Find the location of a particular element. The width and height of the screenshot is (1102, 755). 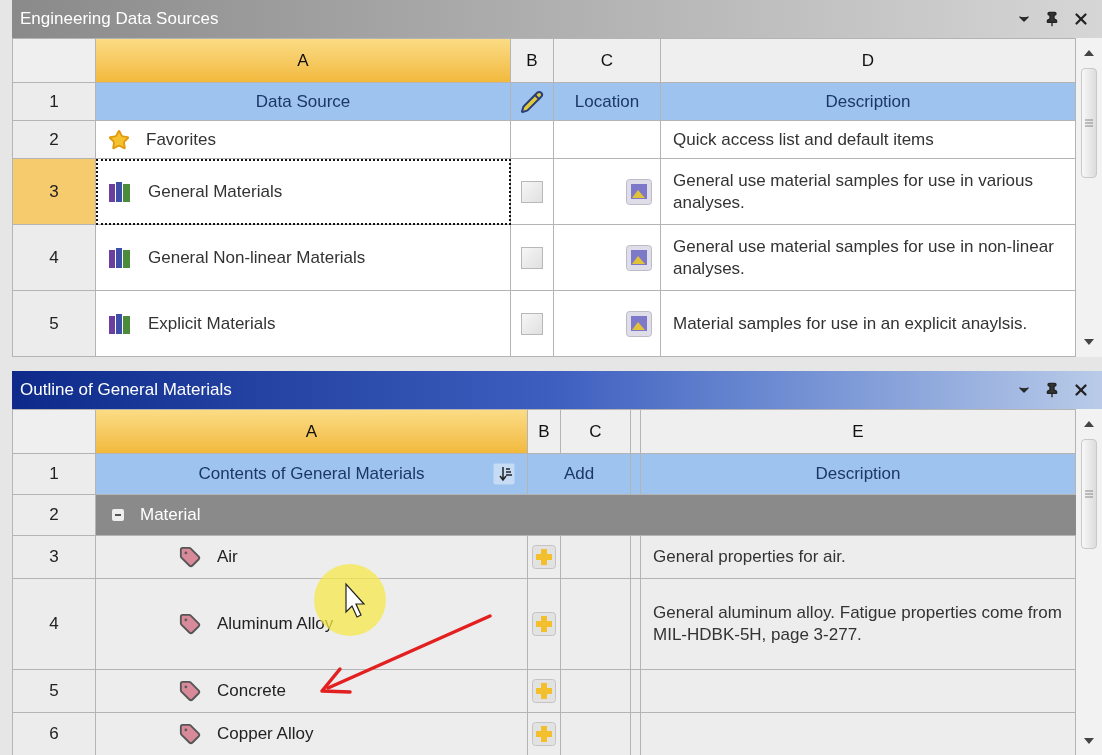

description-text: General properties for air. is located at coordinates (749, 557).